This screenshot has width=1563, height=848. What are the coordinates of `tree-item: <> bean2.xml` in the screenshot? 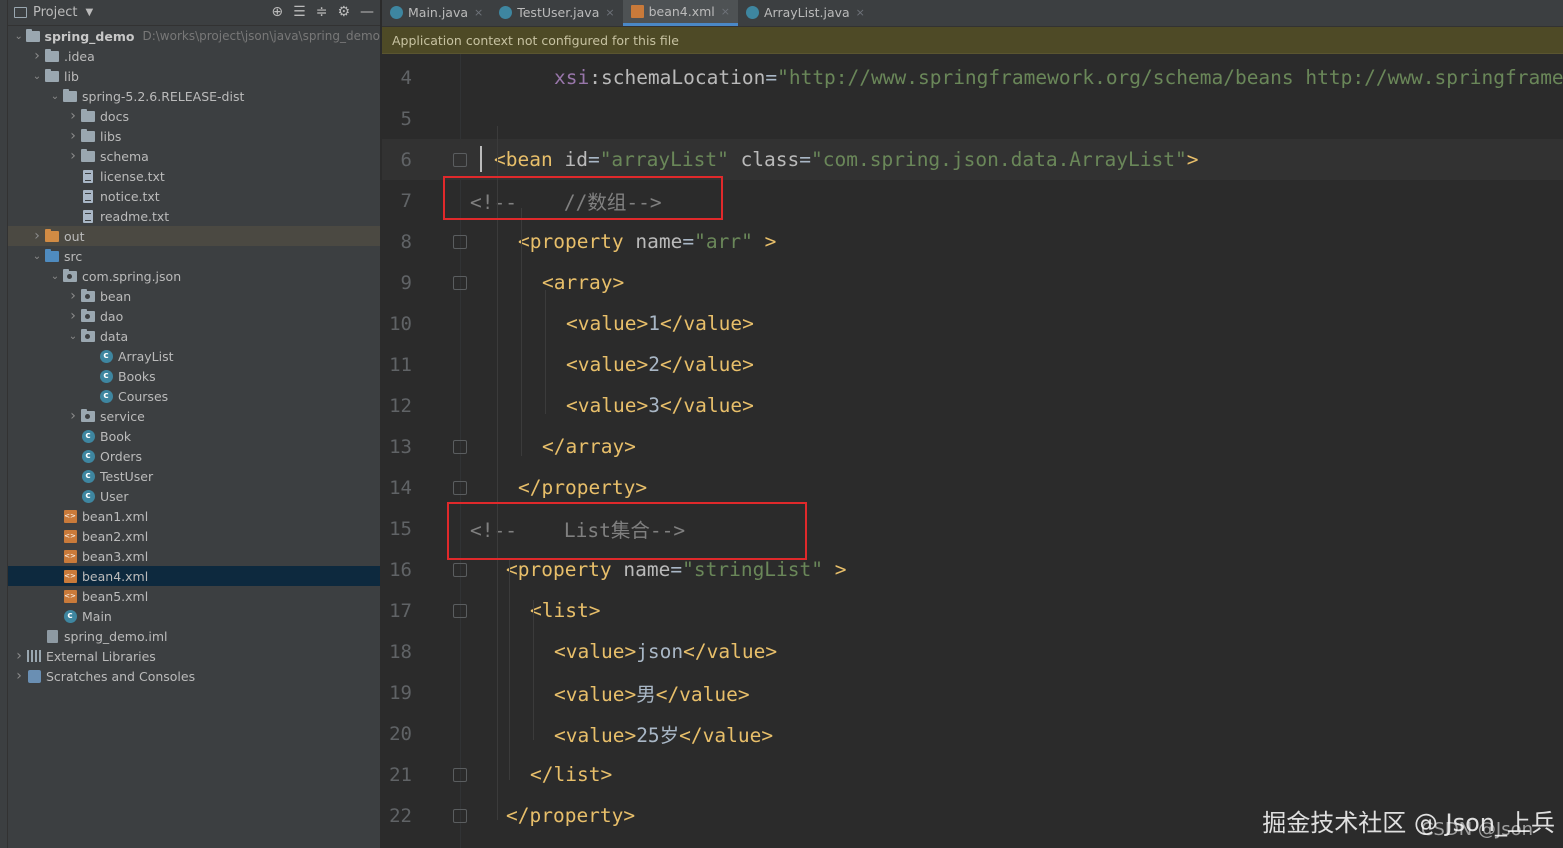 It's located at (194, 536).